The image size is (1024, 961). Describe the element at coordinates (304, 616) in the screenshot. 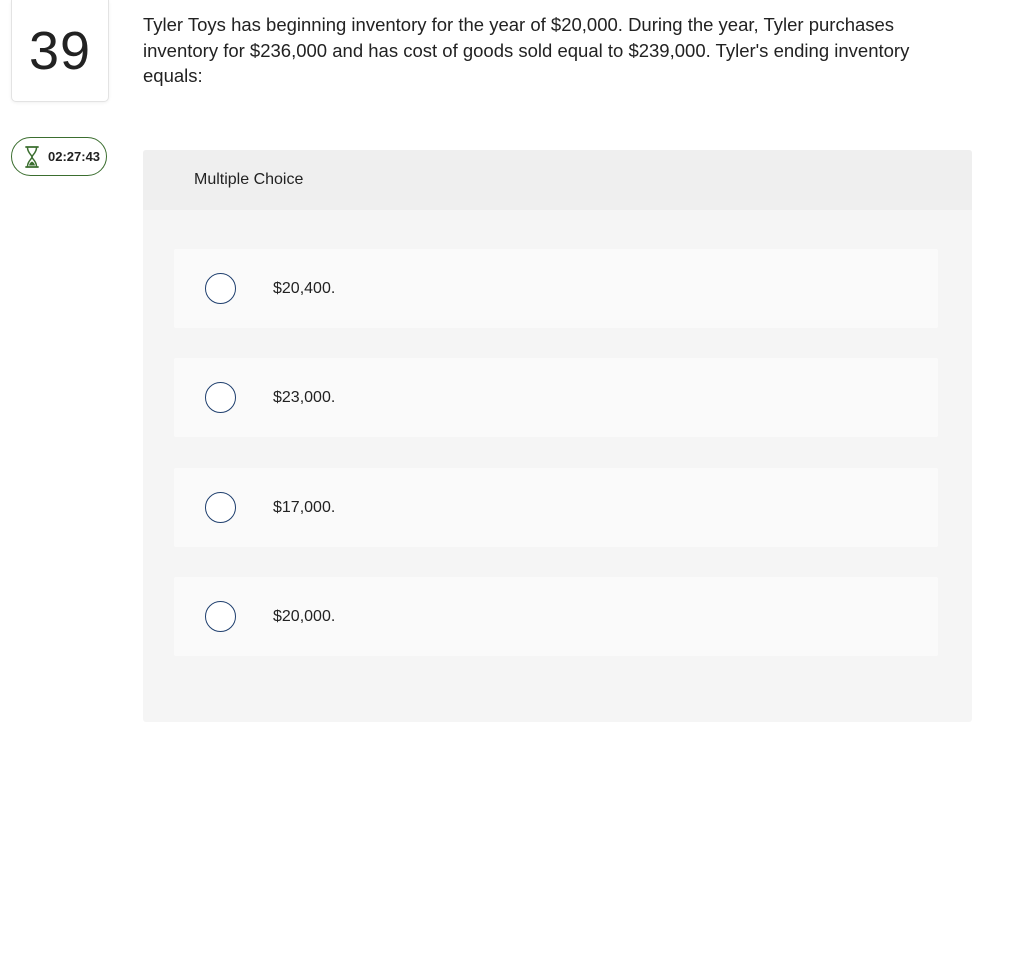

I see `answer-option-label: $20,000.` at that location.